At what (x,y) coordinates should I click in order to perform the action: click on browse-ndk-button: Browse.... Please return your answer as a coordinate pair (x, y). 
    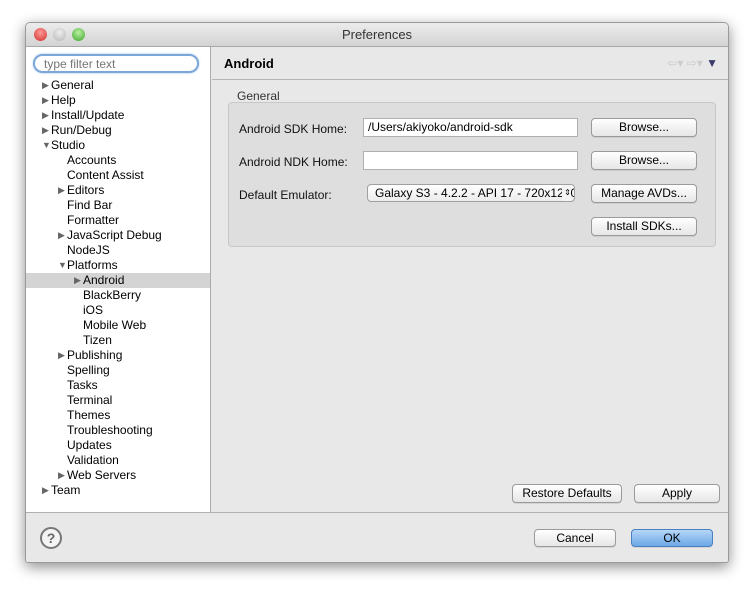
    Looking at the image, I should click on (644, 160).